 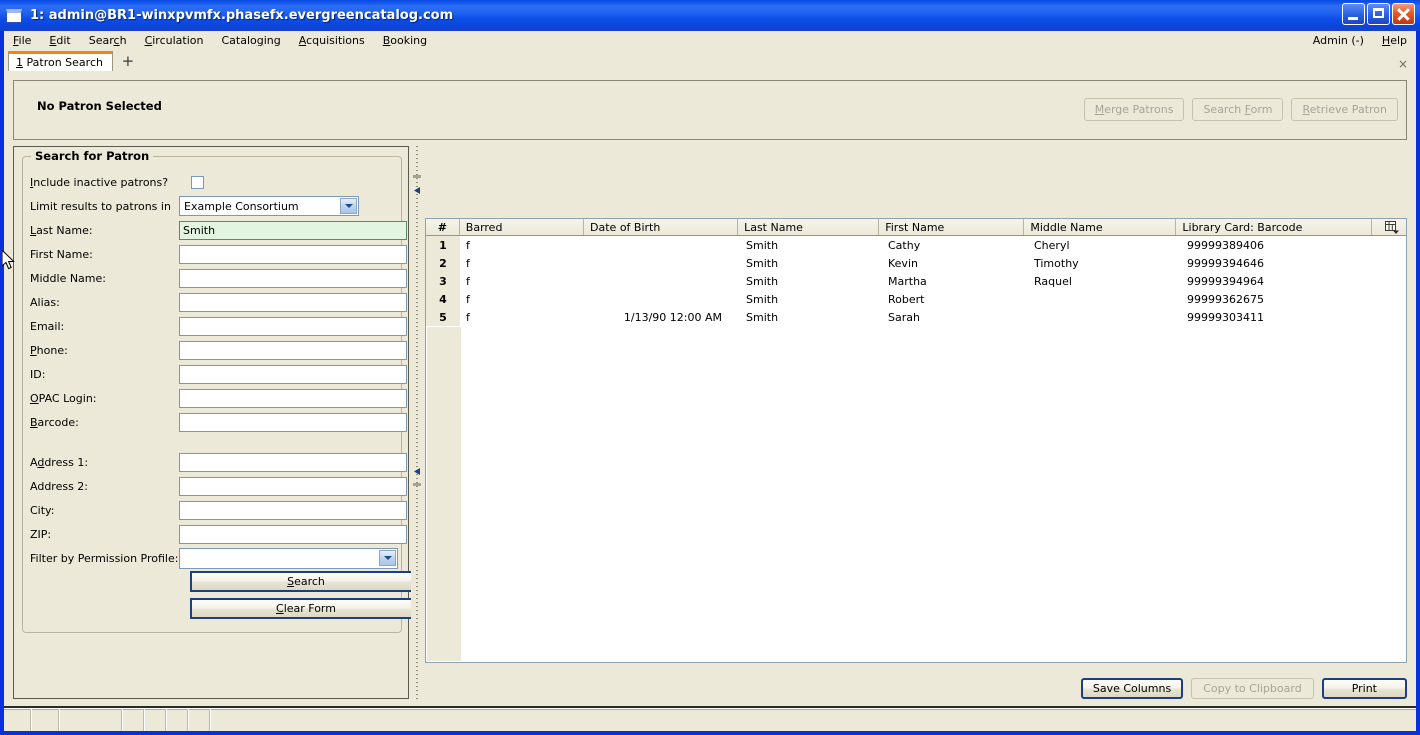 I want to click on save-columns-button: Save Columns, so click(x=1132, y=688).